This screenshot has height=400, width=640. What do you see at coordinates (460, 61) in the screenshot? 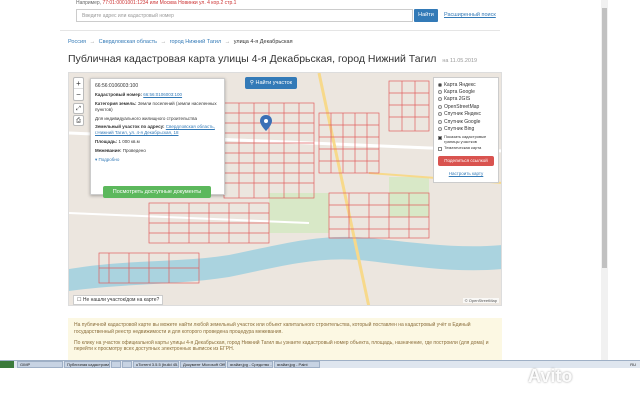
I see `page-title-date: на 11.05.2019` at bounding box center [460, 61].